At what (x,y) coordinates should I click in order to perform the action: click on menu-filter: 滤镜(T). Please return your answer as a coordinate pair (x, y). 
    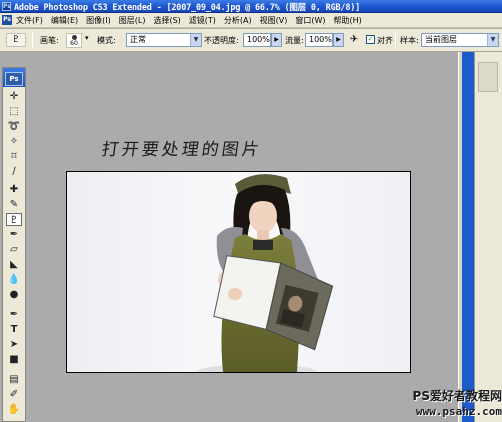
    Looking at the image, I should click on (204, 20).